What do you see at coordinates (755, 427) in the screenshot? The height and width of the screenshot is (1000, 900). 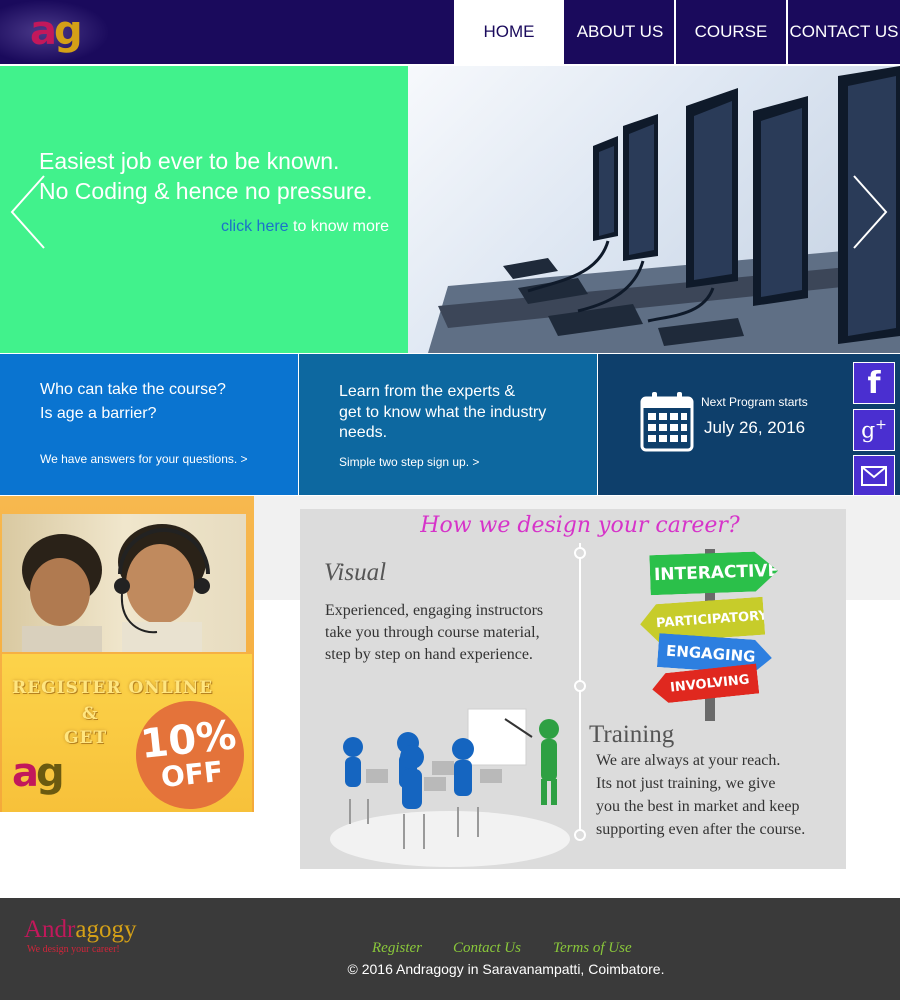 I see `next-program-date: July 26, 2016` at bounding box center [755, 427].